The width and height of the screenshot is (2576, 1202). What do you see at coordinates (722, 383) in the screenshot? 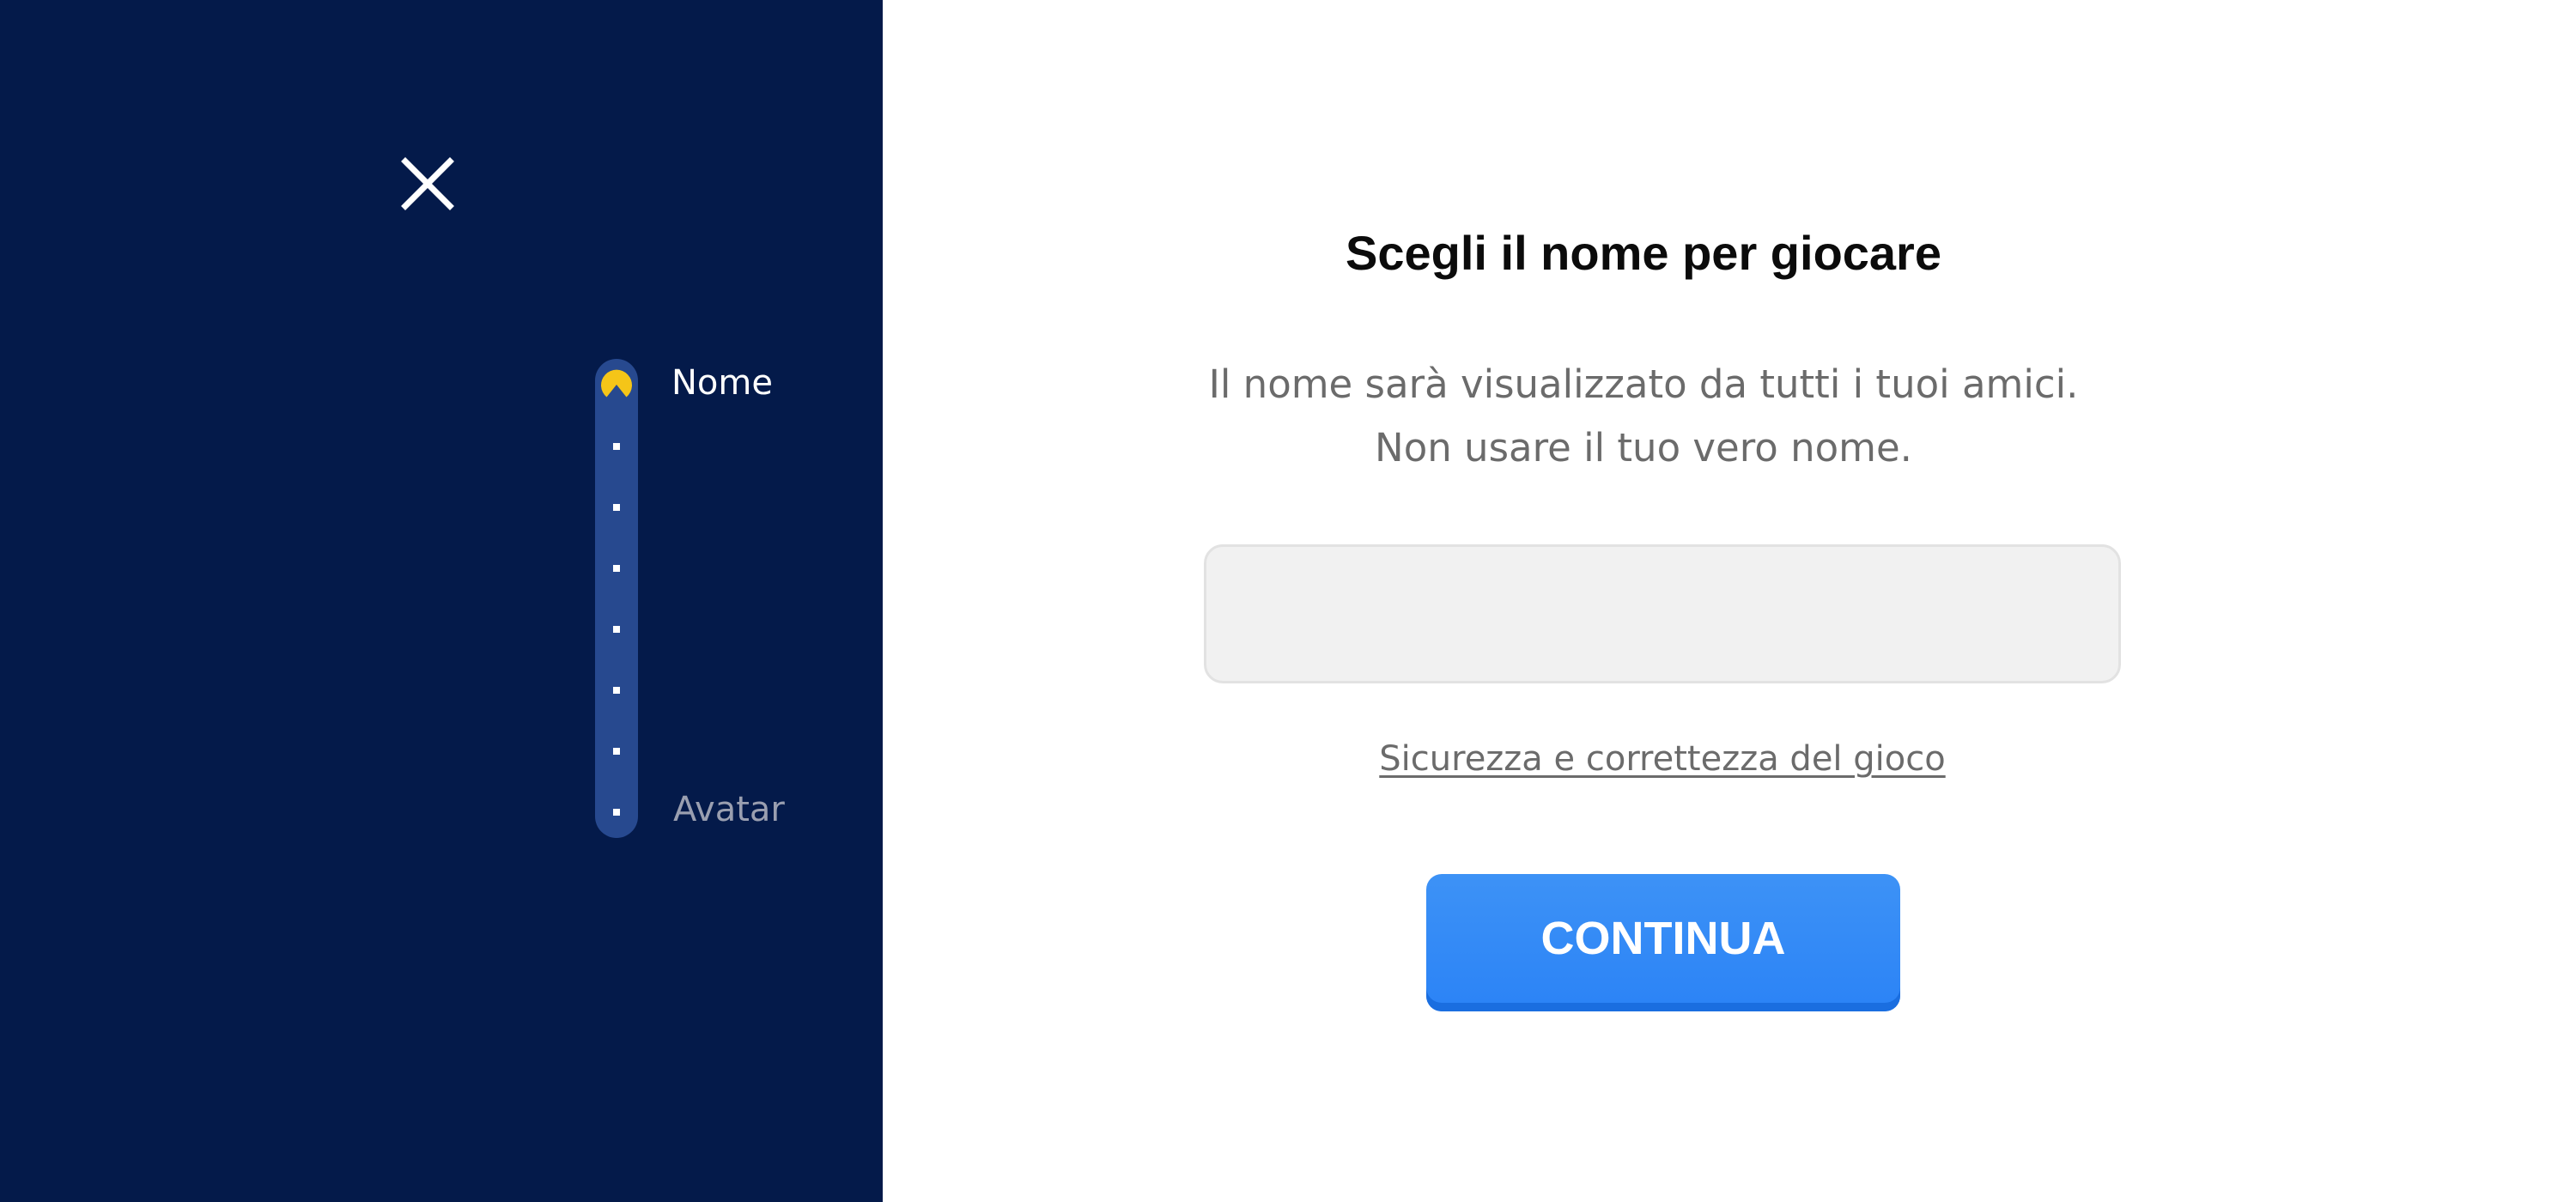
I see `step-label-nome: Nome` at bounding box center [722, 383].